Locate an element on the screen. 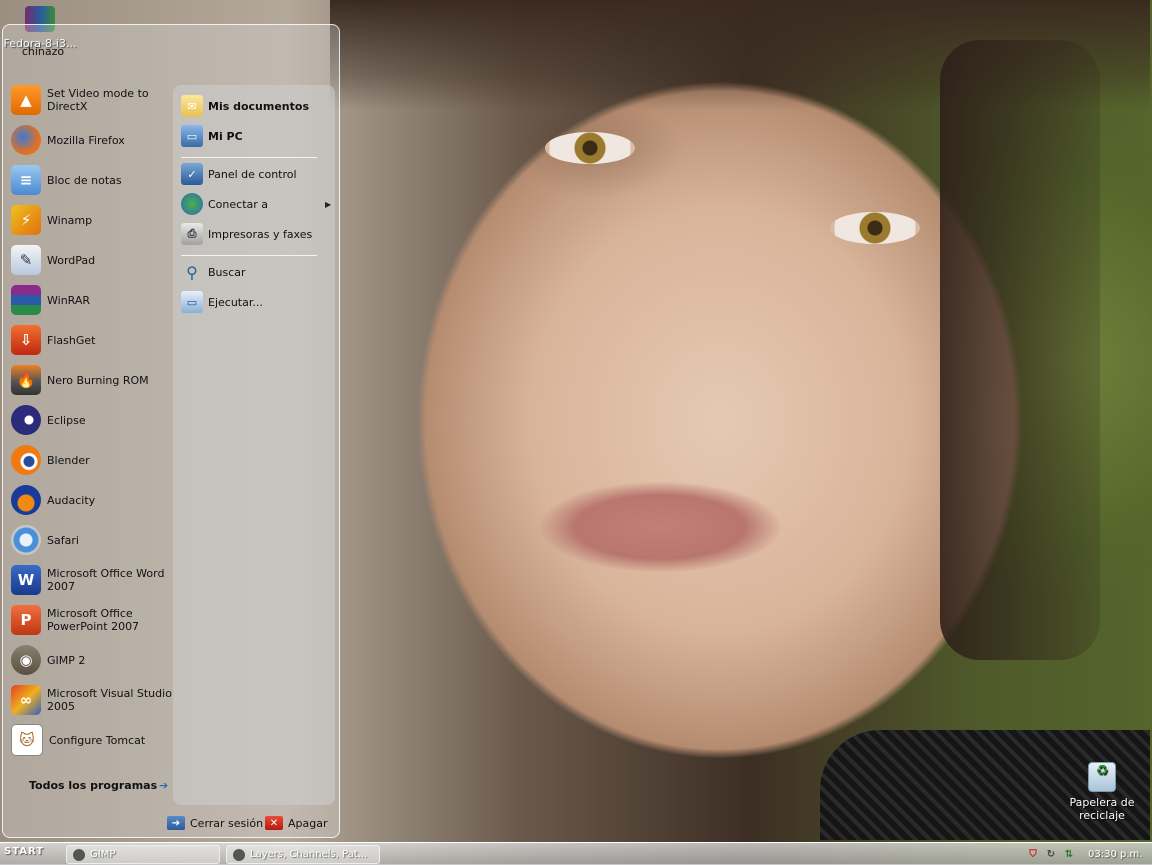 The height and width of the screenshot is (865, 1152). desktop-icon-recycle-bin: ♻ Papelera de reciclaje is located at coordinates (1102, 792).